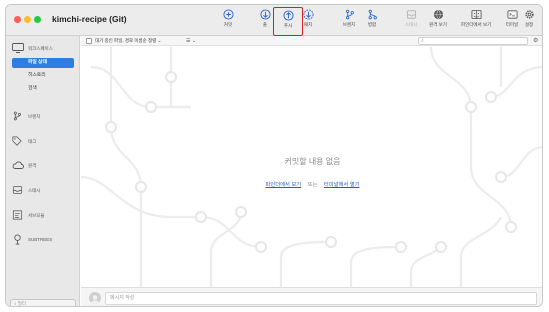 This screenshot has width=549, height=312. I want to click on workspace-label: 워크스페이스, so click(40, 48).